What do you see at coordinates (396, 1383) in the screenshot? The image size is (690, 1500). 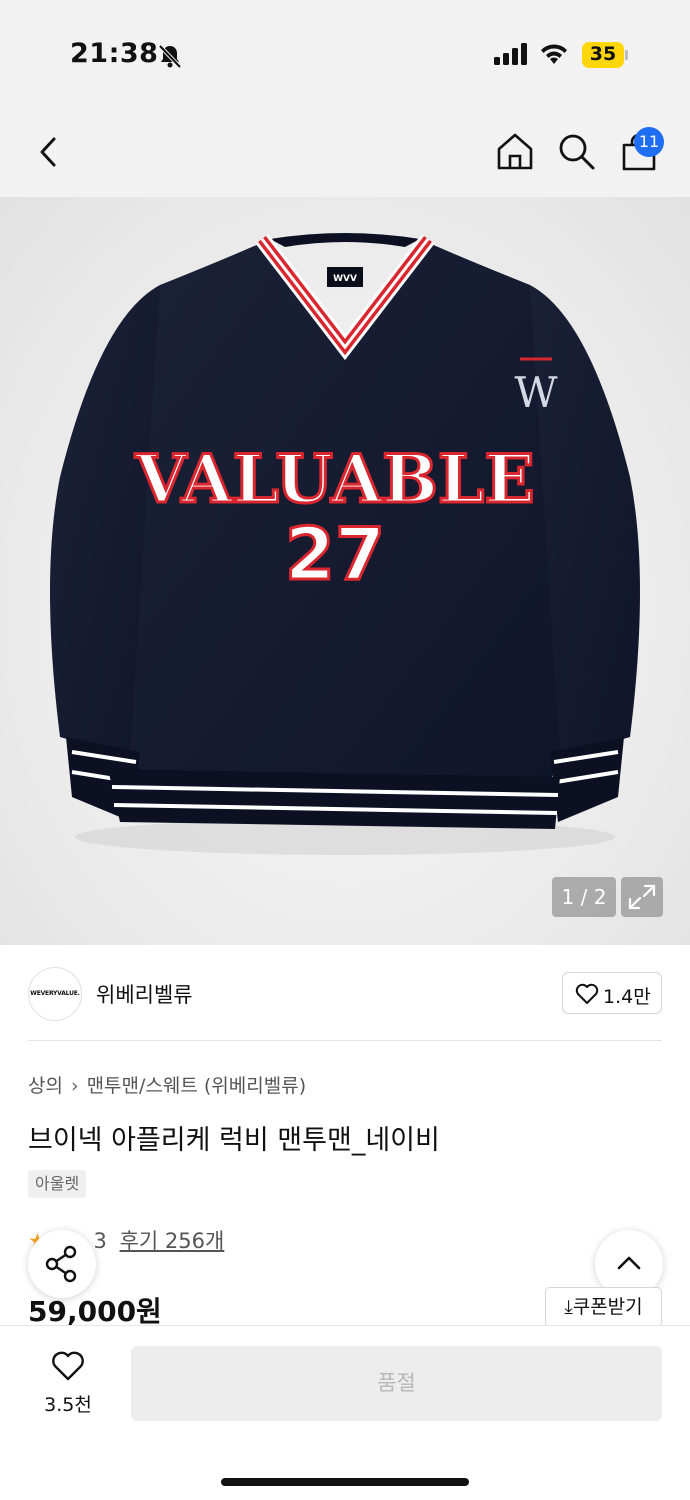 I see `sold-out-button: 품절` at bounding box center [396, 1383].